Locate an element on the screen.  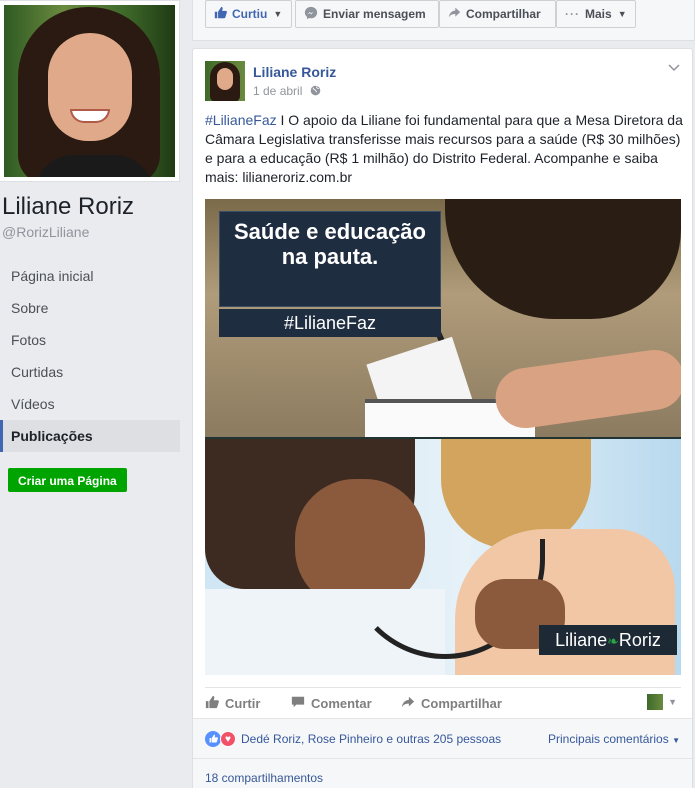
nav-item-pagina-inicial: Página inicial is located at coordinates (90, 276).